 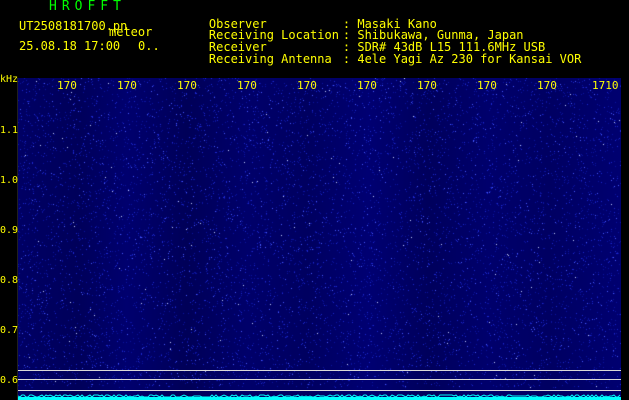 I want to click on date-time: 25.08.18 17:00, so click(x=70, y=46).